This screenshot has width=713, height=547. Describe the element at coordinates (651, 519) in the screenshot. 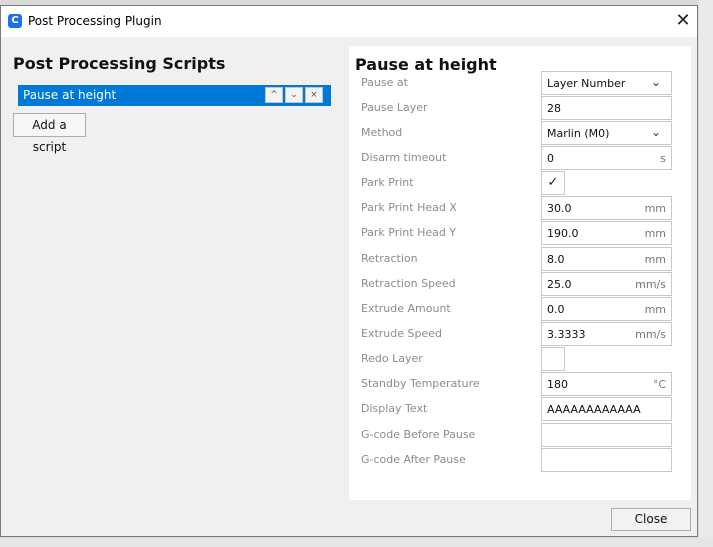

I see `close-button: Close` at that location.